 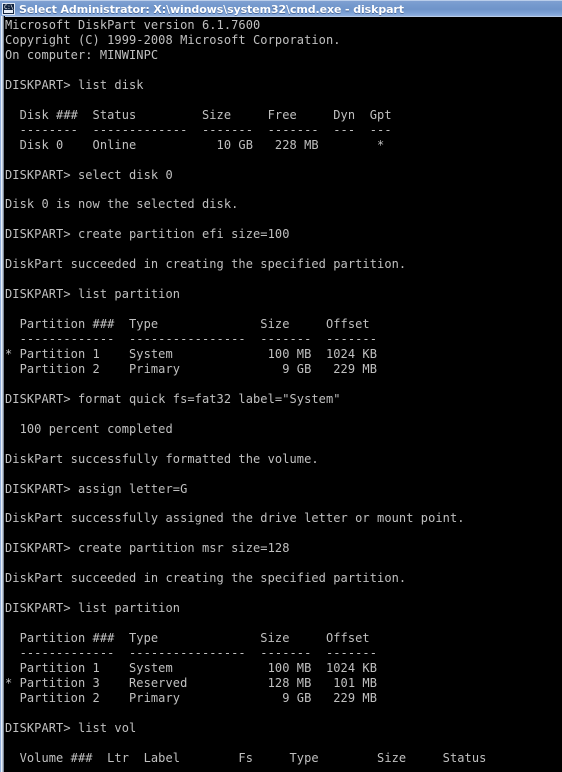 What do you see at coordinates (8, 11) in the screenshot?
I see `cmd-icon-bar` at bounding box center [8, 11].